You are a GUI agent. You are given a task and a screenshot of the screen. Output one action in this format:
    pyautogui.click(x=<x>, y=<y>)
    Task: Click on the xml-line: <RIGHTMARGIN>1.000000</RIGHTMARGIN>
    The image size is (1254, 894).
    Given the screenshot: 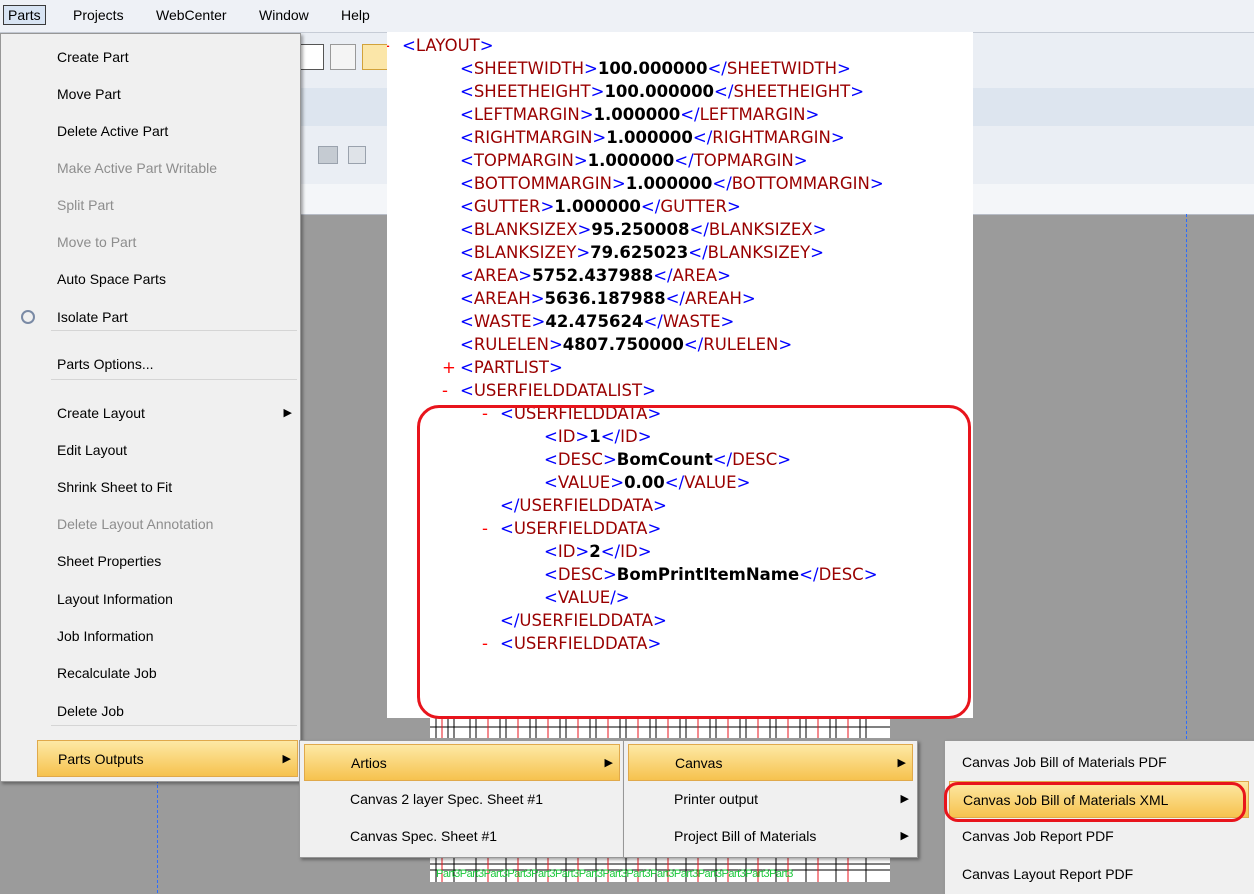 What is the action you would take?
    pyautogui.click(x=652, y=137)
    